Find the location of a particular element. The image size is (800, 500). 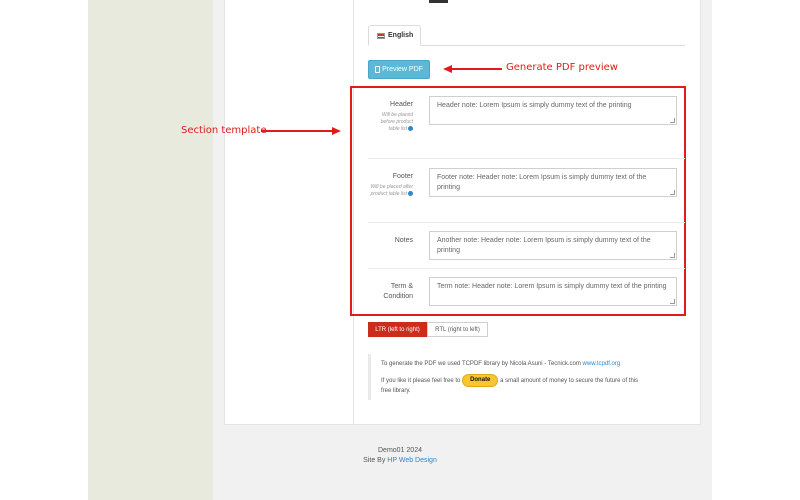

tab-english: English is located at coordinates (394, 35).